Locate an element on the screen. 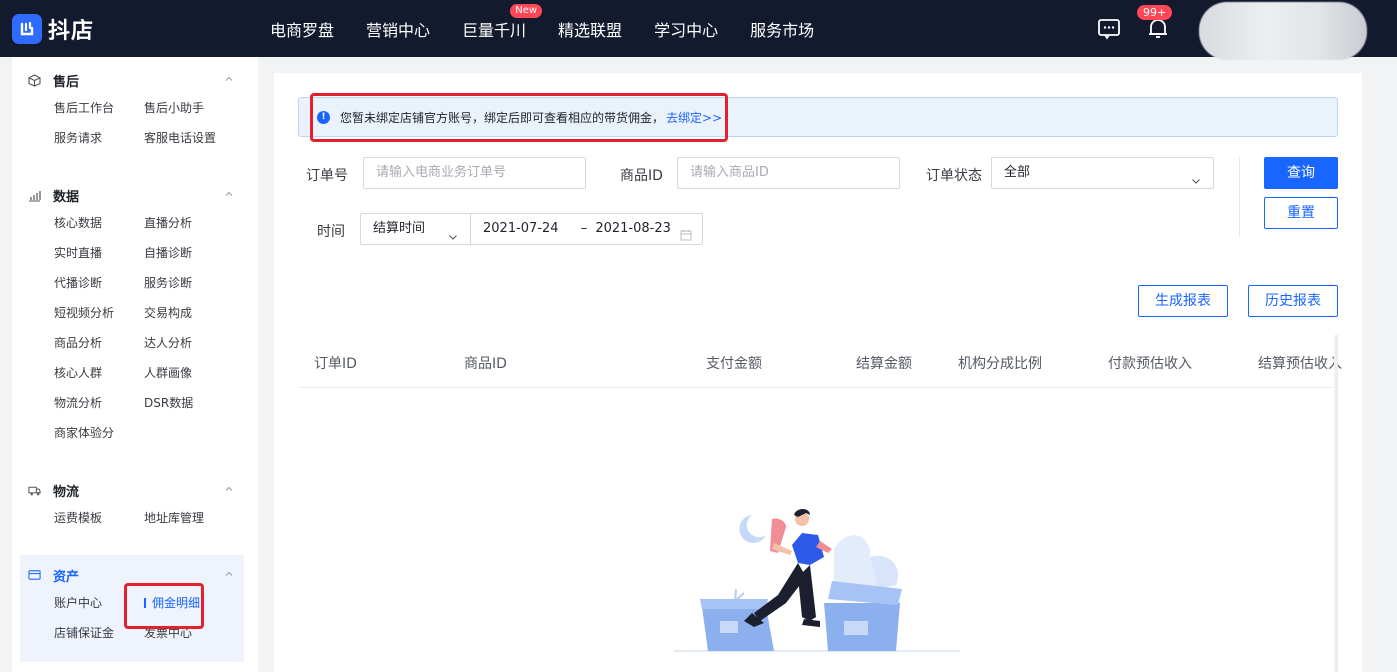 The image size is (1397, 672). sidebar-title-logistics: 物流 is located at coordinates (66, 492).